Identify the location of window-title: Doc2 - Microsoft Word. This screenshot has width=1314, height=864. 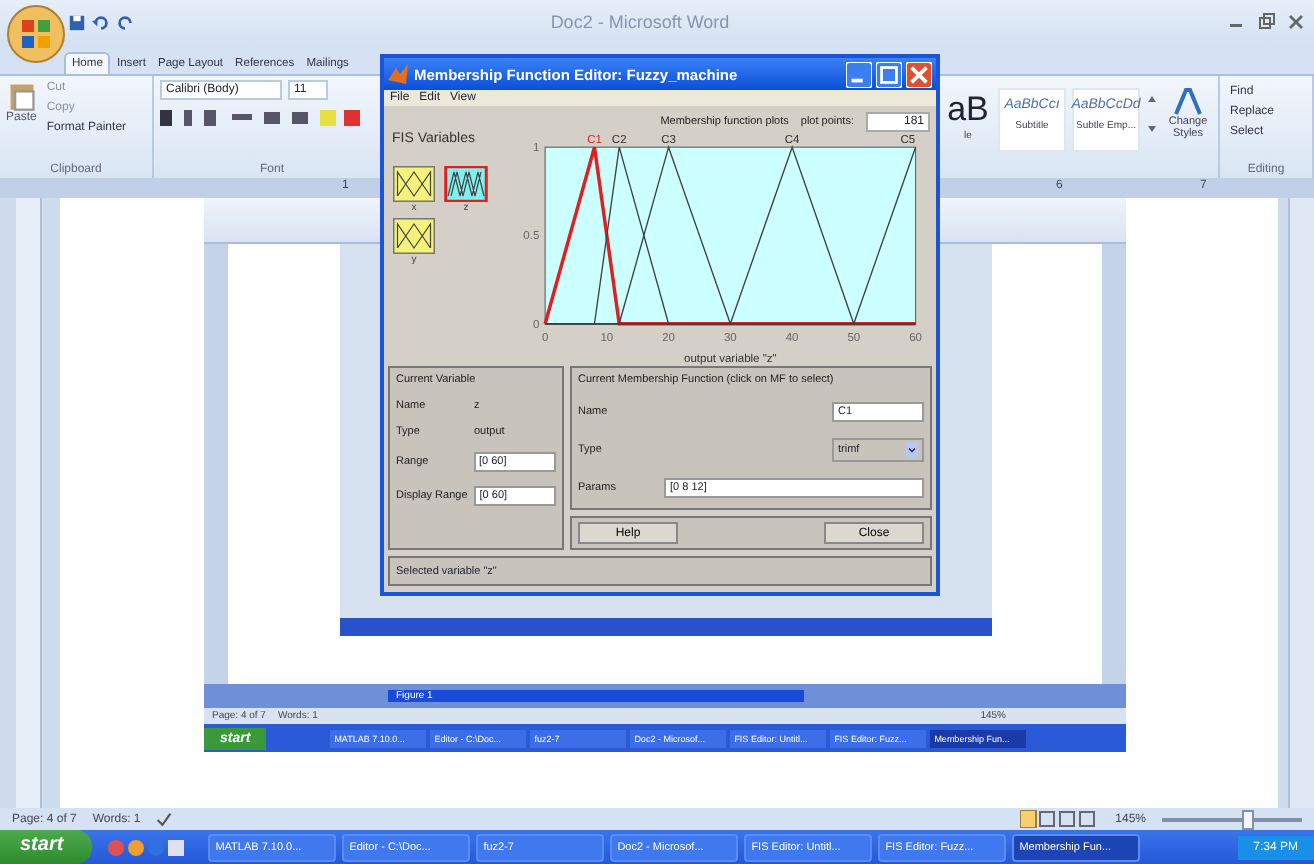
(640, 22).